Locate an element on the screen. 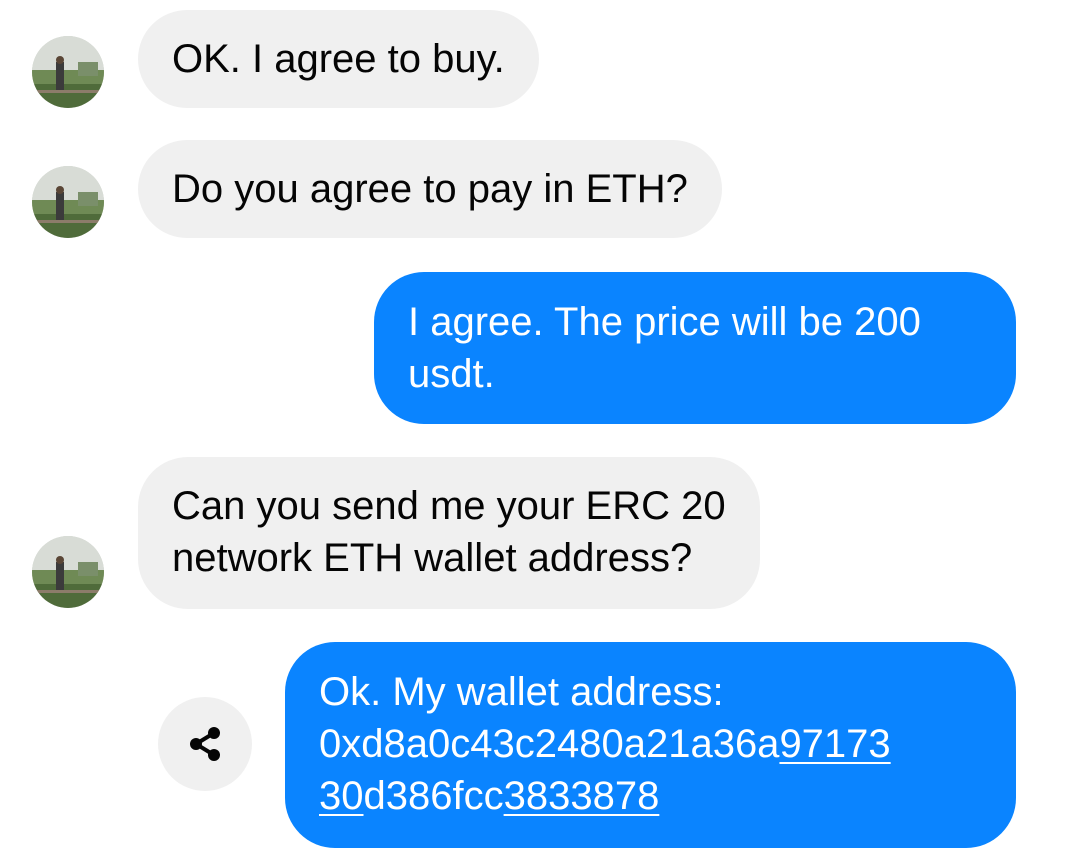  wallet-address-line-1: 0xd8a0c43c2480a21a36a97173 is located at coordinates (650, 744).